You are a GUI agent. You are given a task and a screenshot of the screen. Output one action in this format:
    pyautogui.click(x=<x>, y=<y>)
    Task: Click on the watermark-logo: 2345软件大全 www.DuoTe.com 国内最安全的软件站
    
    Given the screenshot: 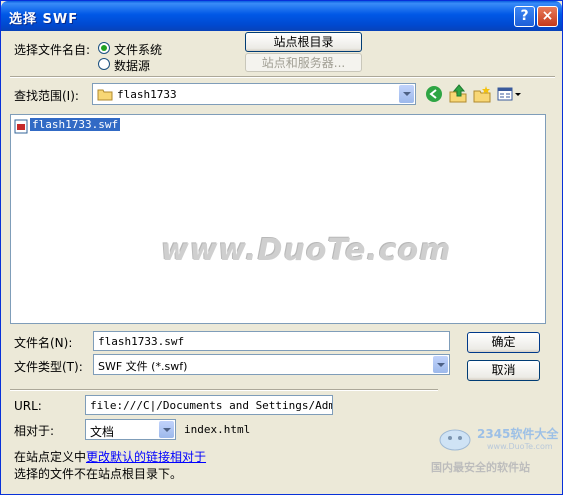 What is the action you would take?
    pyautogui.click(x=494, y=448)
    